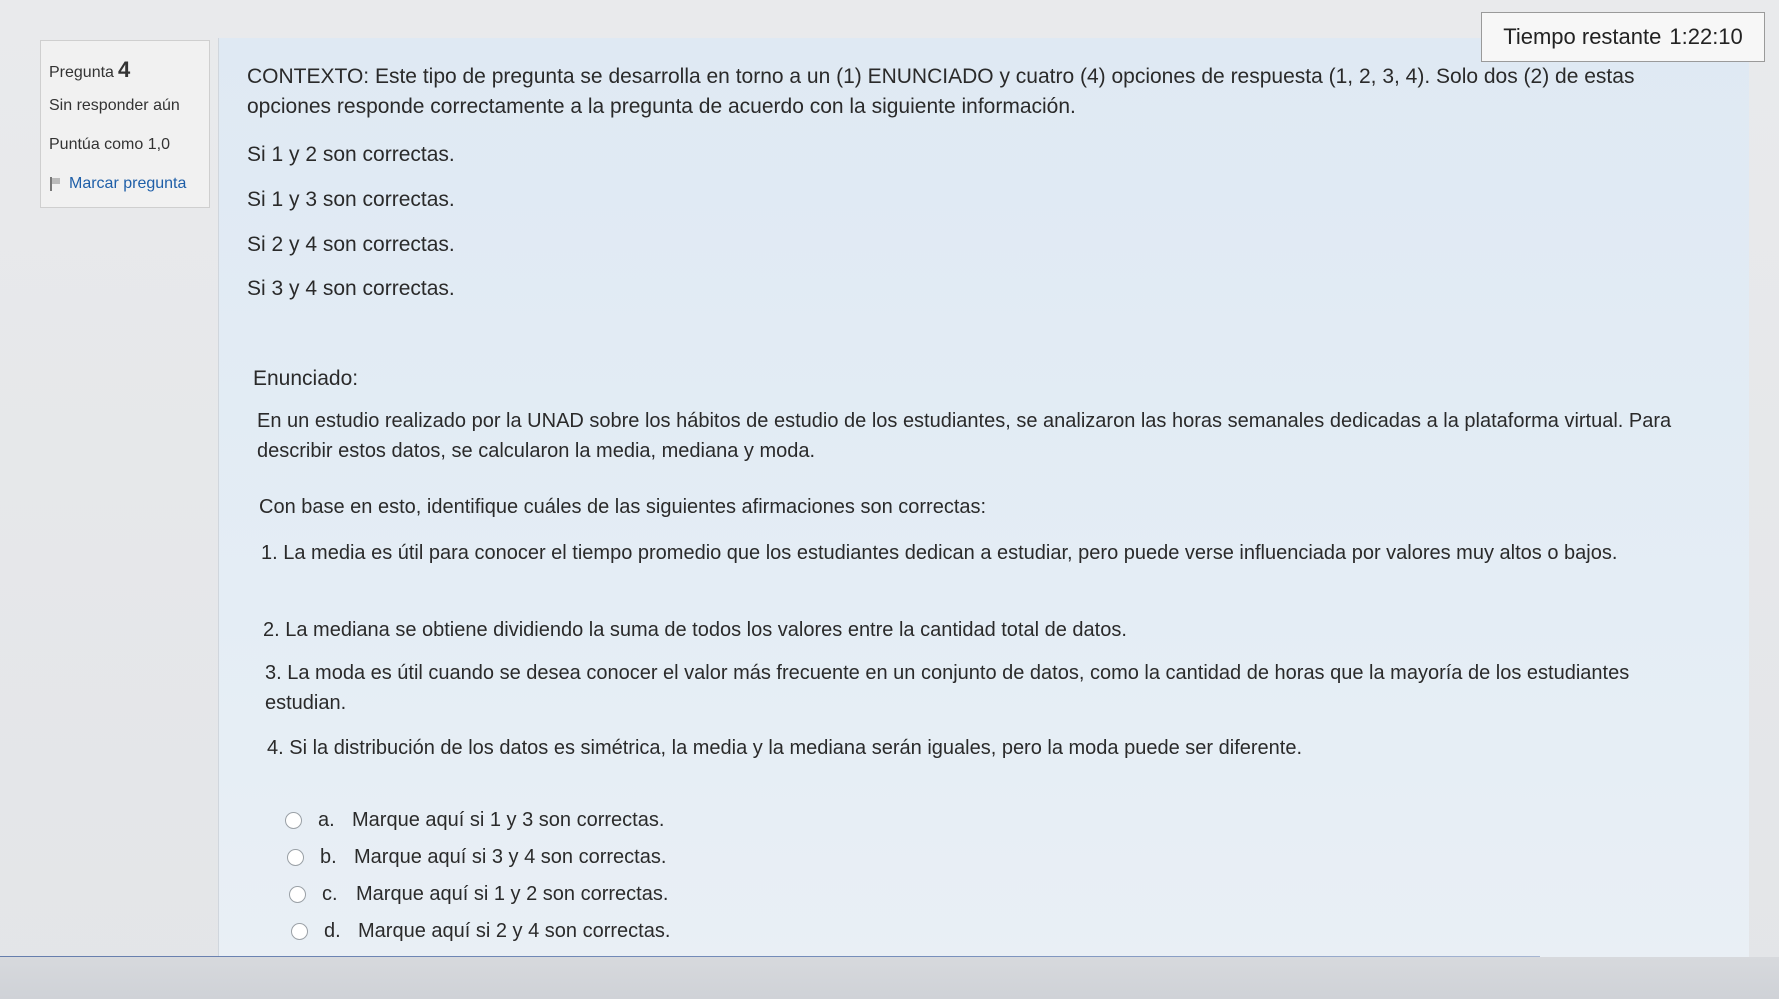 The width and height of the screenshot is (1779, 999). What do you see at coordinates (55, 184) in the screenshot?
I see `flag-icon` at bounding box center [55, 184].